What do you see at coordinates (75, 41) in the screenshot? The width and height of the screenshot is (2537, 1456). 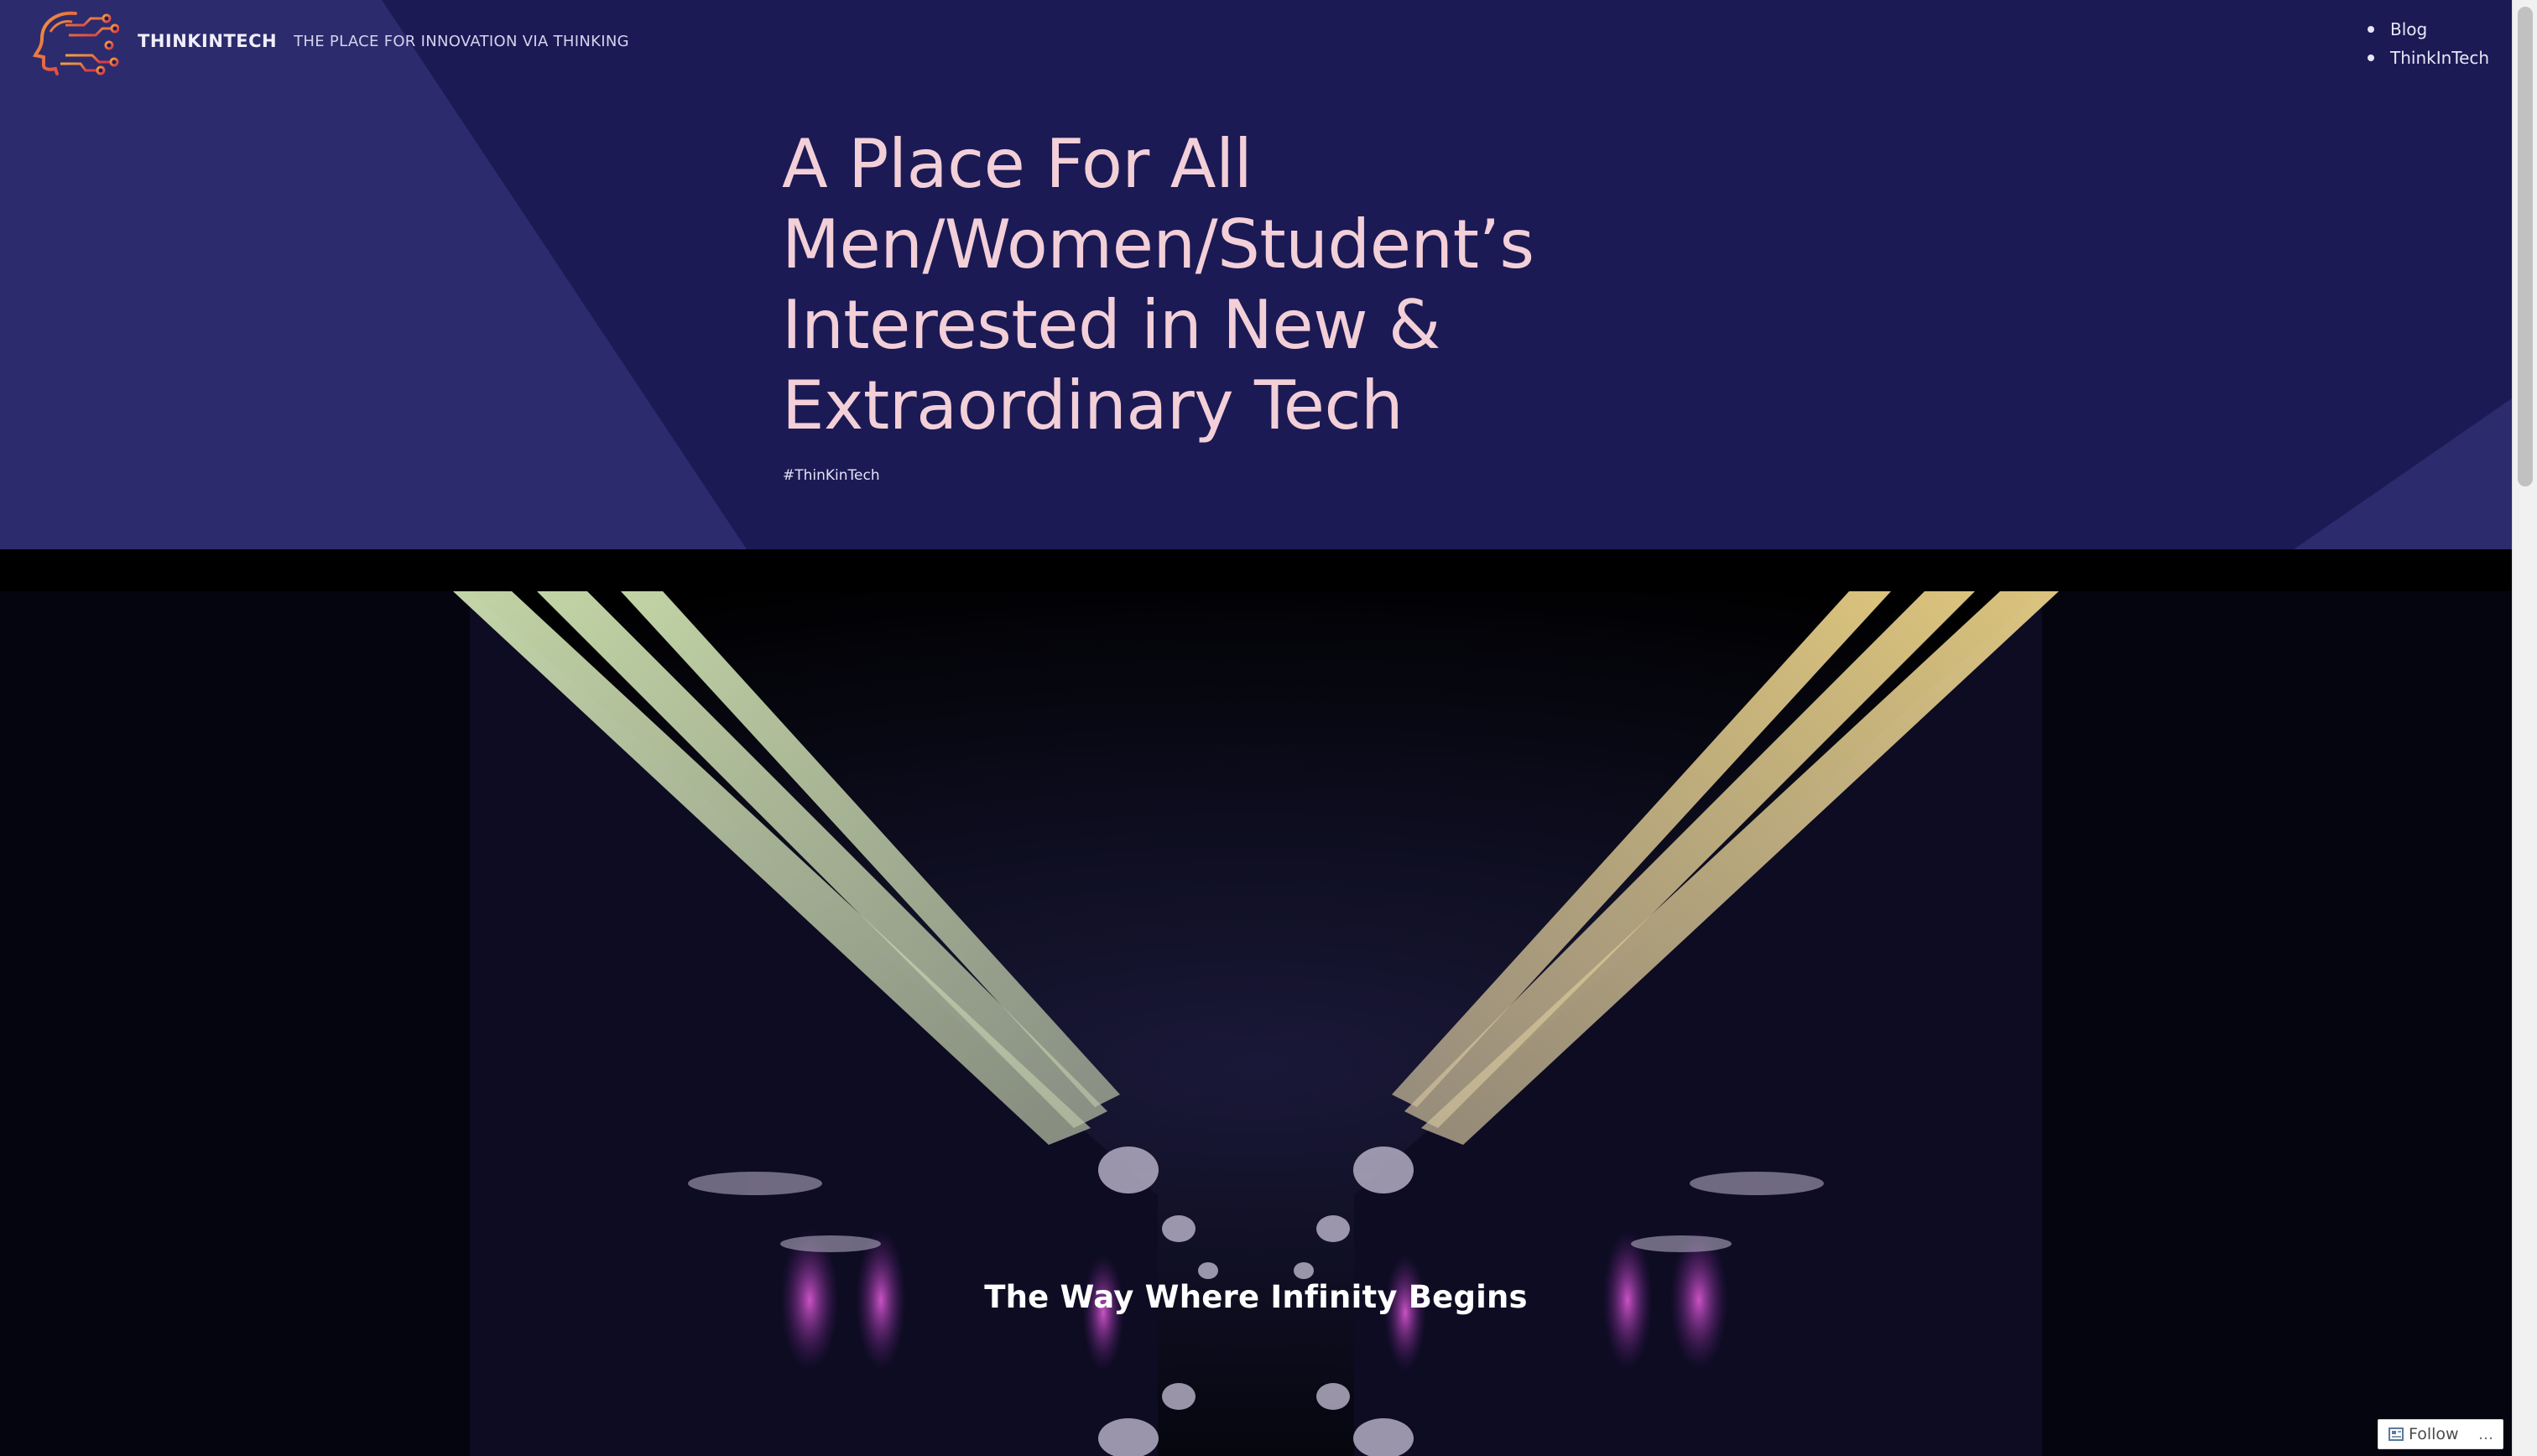 I see `circuit-head-logo-icon` at bounding box center [75, 41].